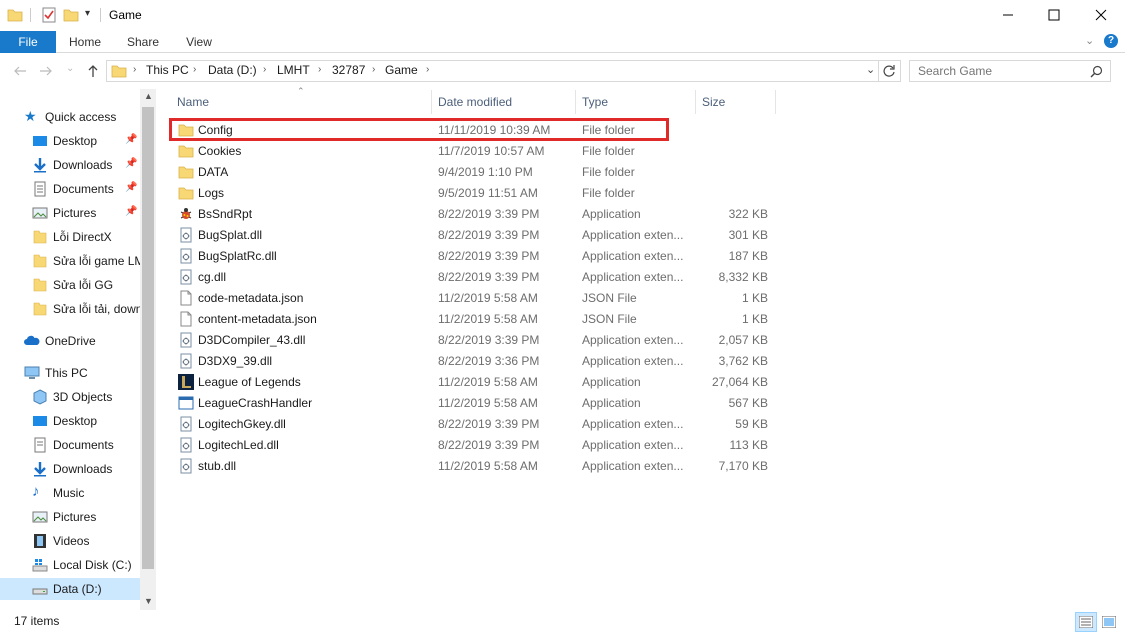 This screenshot has width=1125, height=634. What do you see at coordinates (70, 285) in the screenshot?
I see `nav-item-folder: Sửa lỗi GG` at bounding box center [70, 285].